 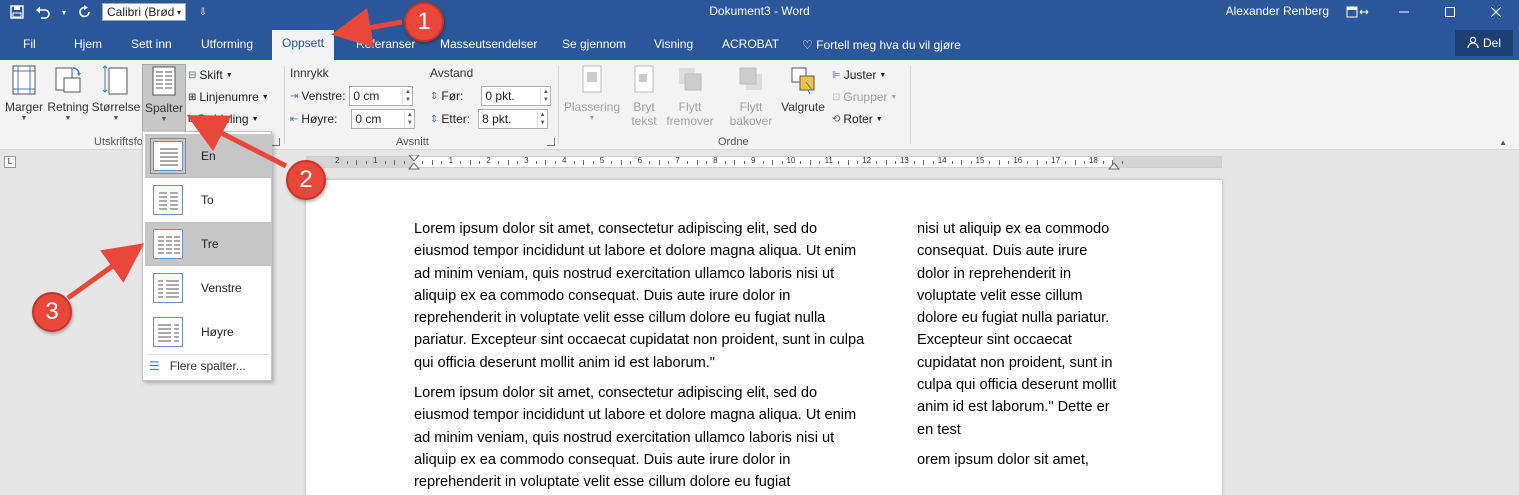 What do you see at coordinates (1496, 12) in the screenshot?
I see `close-icon` at bounding box center [1496, 12].